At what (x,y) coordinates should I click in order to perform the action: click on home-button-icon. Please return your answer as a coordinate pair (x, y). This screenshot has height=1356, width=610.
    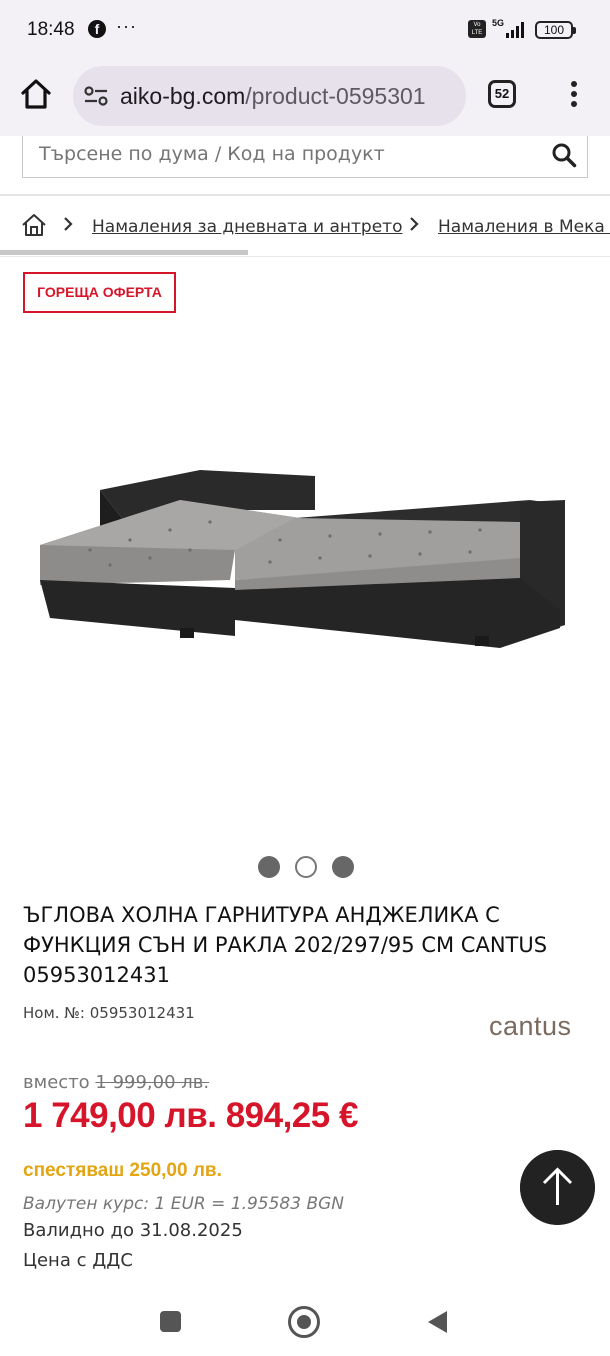
    Looking at the image, I should click on (304, 1322).